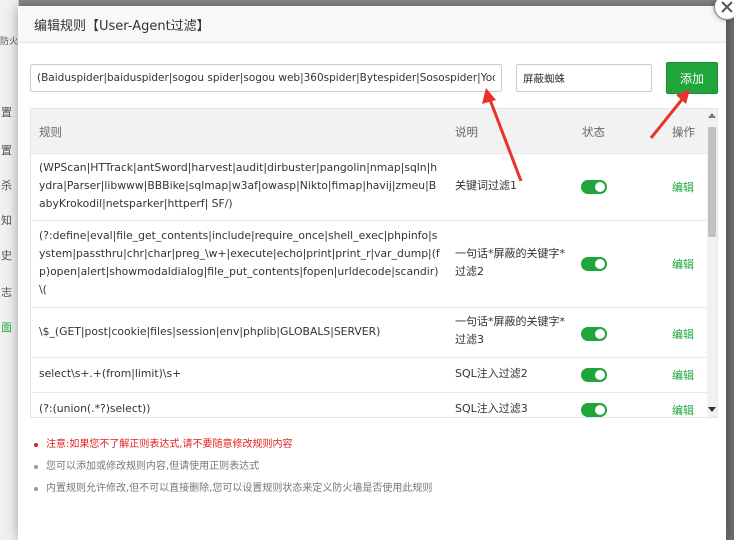  Describe the element at coordinates (369, 131) in the screenshot. I see `table-header: 规则 说明 状态 操作` at that location.